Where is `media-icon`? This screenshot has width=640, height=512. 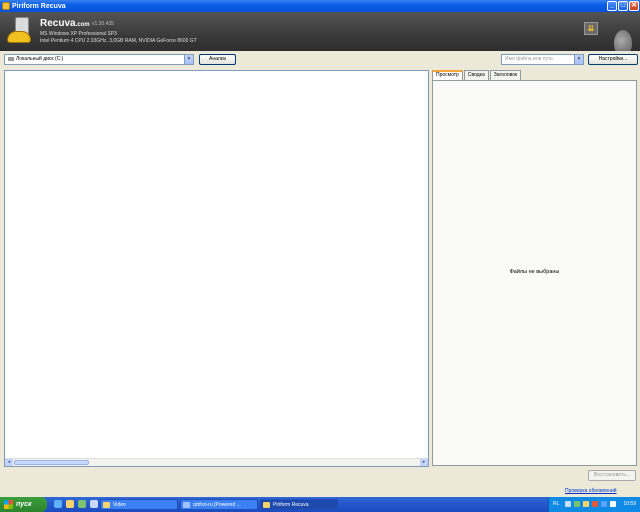
media-icon is located at coordinates (82, 504).